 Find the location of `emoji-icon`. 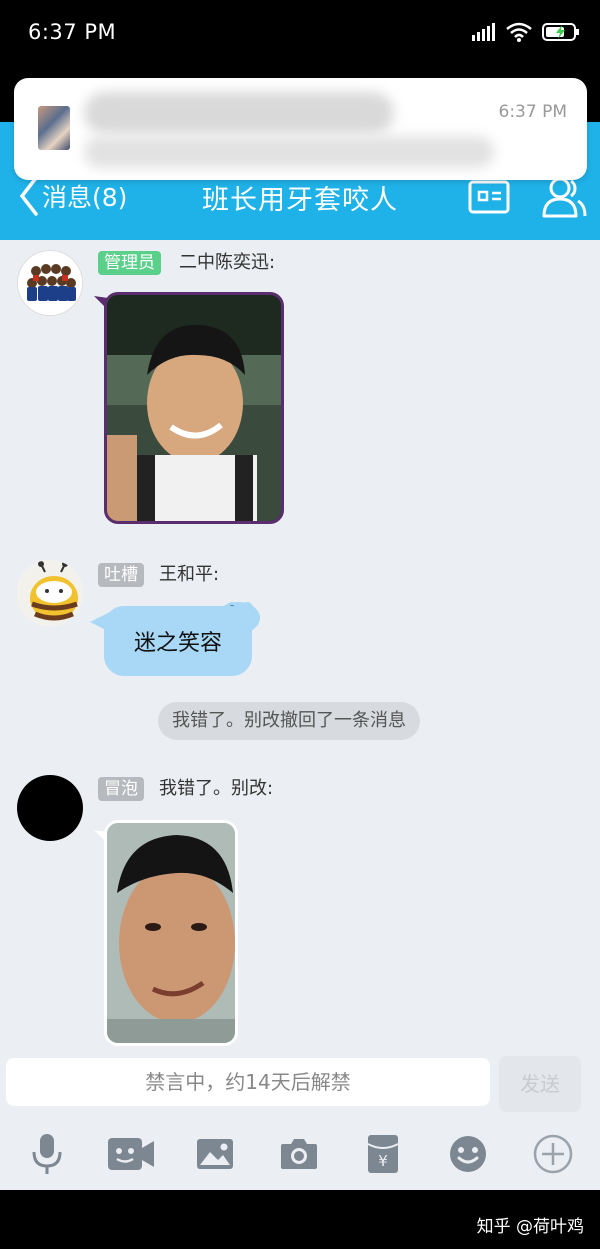

emoji-icon is located at coordinates (468, 1154).